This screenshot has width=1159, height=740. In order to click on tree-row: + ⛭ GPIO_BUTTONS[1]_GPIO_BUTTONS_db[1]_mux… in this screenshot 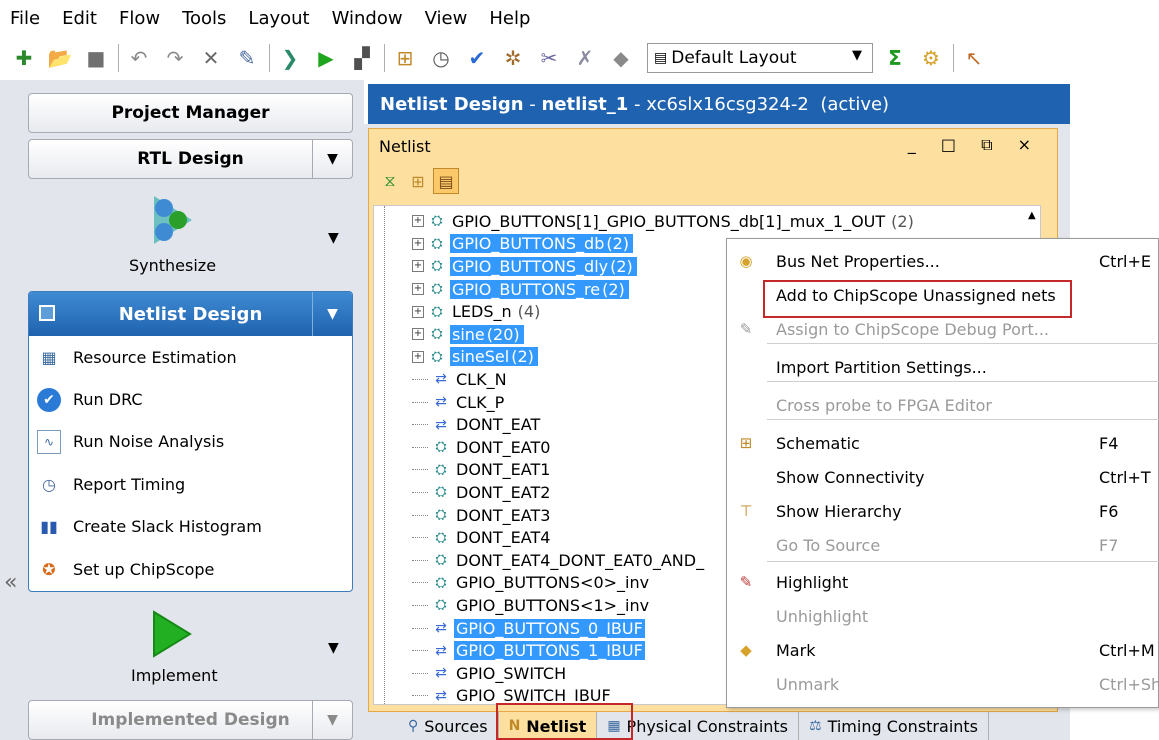, I will do `click(663, 221)`.